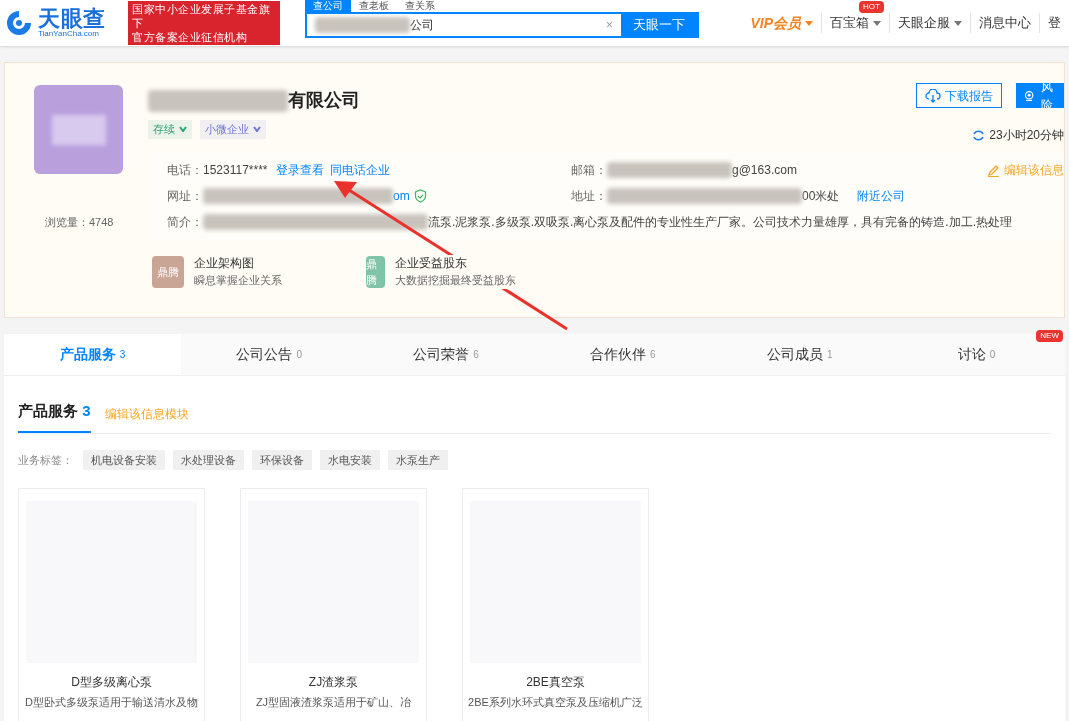 The width and height of the screenshot is (1069, 721). I want to click on phone-number: 1523117****, so click(235, 170).